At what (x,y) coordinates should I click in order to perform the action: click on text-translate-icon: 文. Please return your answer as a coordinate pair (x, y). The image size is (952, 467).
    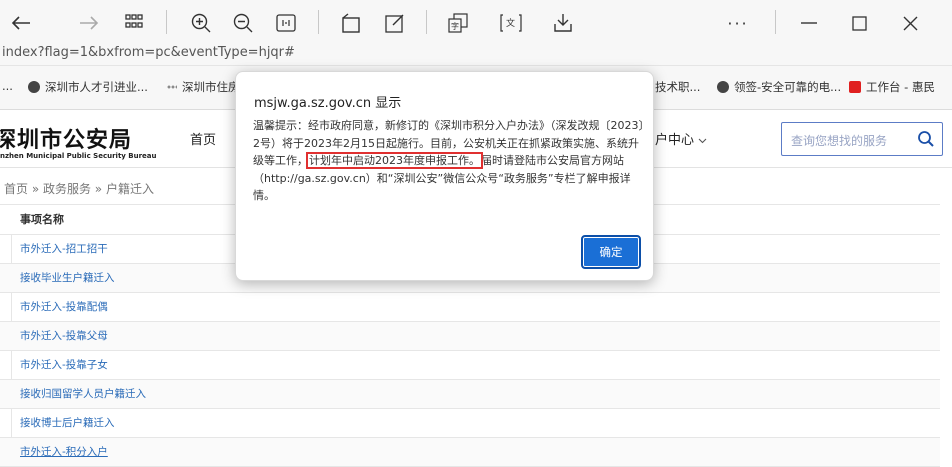
    Looking at the image, I should click on (511, 23).